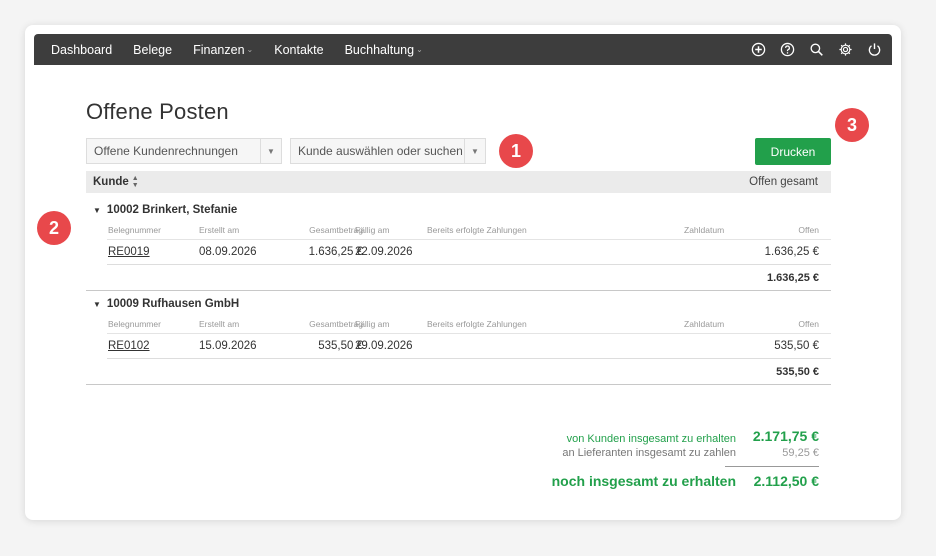 This screenshot has width=936, height=556. What do you see at coordinates (772, 466) in the screenshot?
I see `totals-divider` at bounding box center [772, 466].